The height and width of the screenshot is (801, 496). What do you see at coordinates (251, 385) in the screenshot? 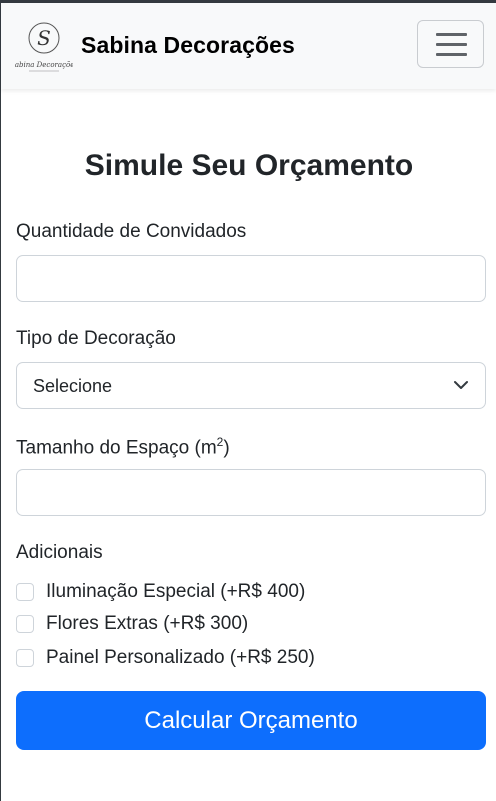
I see `decoration-select: Selecione` at bounding box center [251, 385].